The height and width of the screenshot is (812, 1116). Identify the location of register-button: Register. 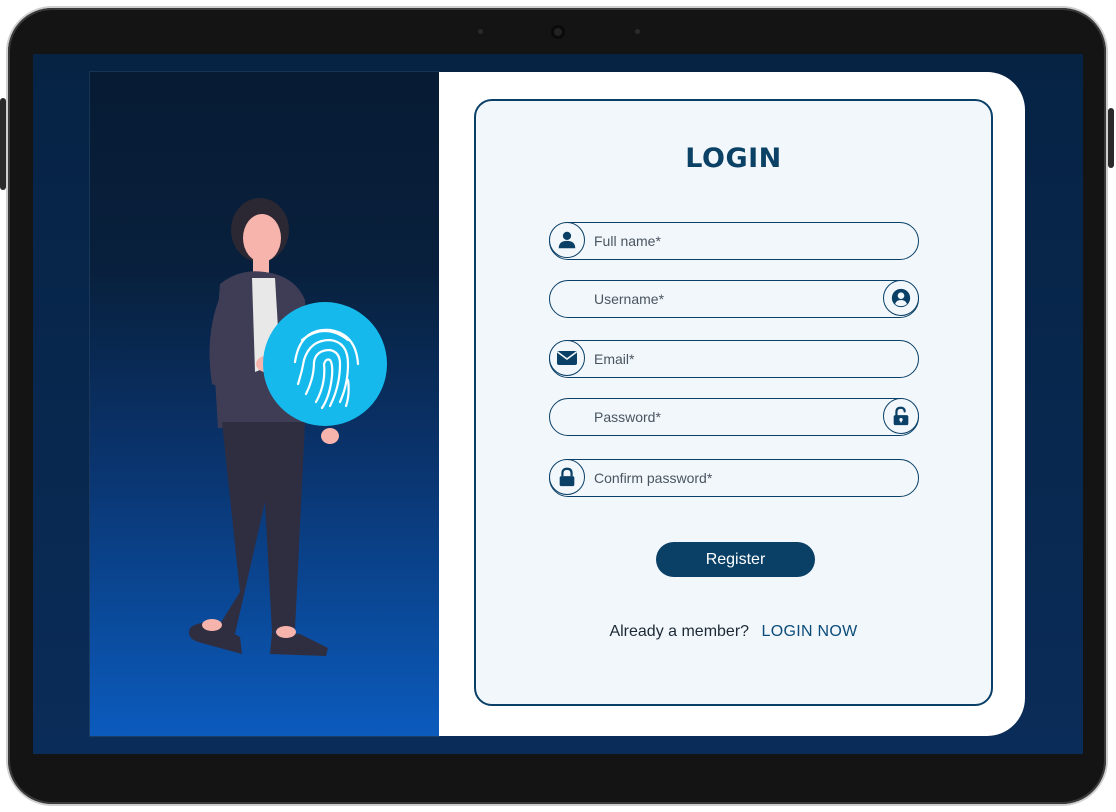
(735, 559).